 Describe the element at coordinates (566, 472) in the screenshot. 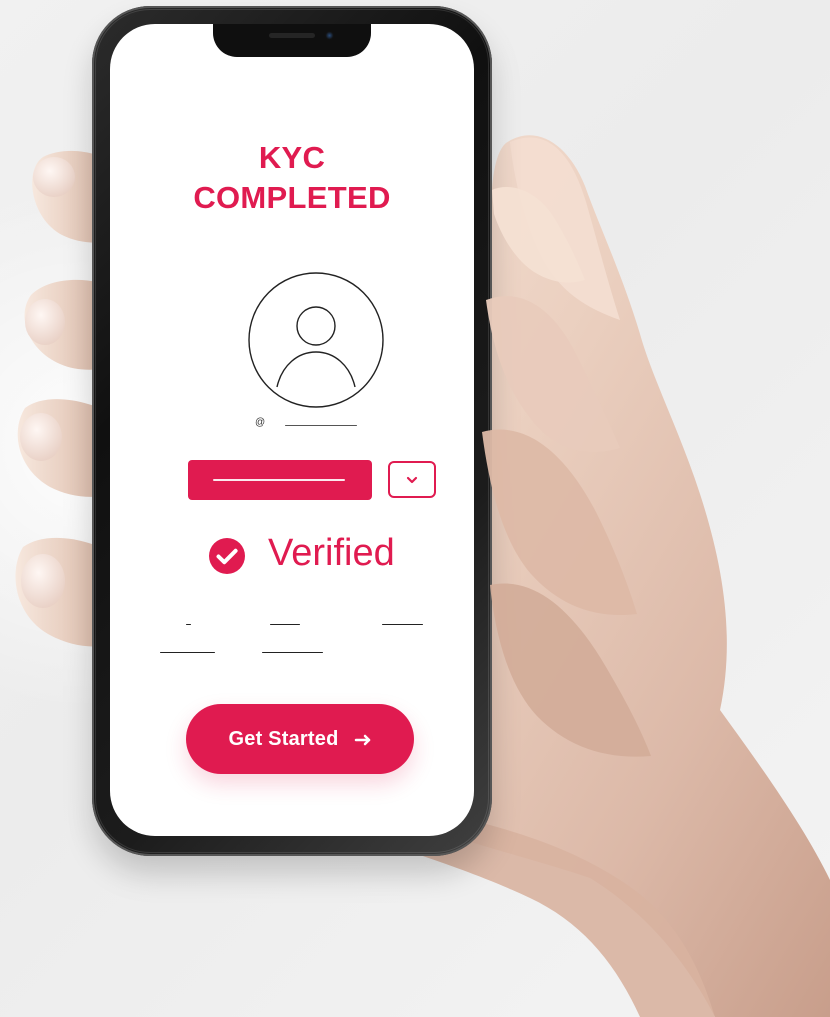

I see `hand-fingers-overlay` at that location.